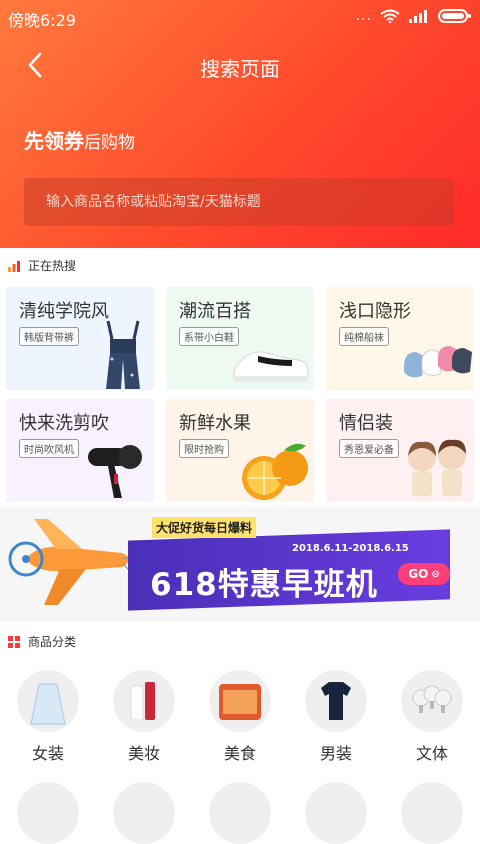 Image resolution: width=480 pixels, height=844 pixels. Describe the element at coordinates (54, 141) in the screenshot. I see `slogan-bold: 先领券` at that location.